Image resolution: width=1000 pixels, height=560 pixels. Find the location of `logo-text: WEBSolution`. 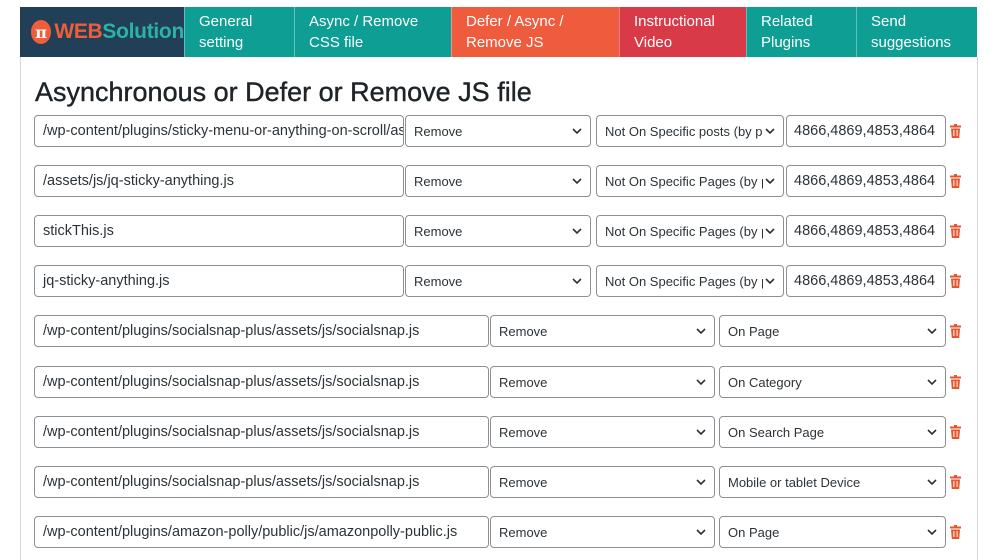

logo-text: WEBSolution is located at coordinates (119, 31).